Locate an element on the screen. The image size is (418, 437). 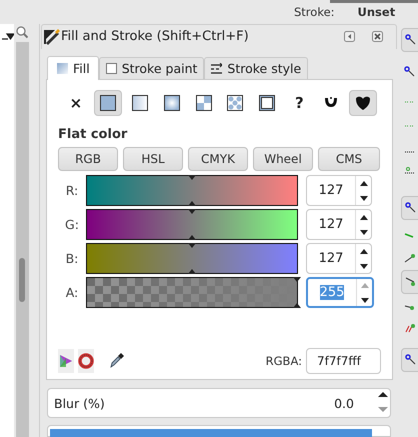
channel-label: A: is located at coordinates (72, 292).